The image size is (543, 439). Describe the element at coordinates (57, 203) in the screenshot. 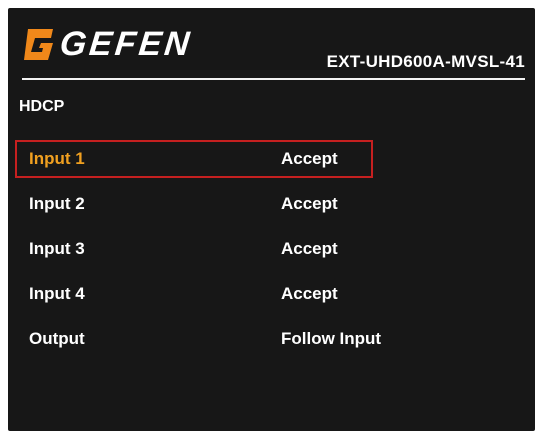

I see `menu-row-label: Input 2` at that location.